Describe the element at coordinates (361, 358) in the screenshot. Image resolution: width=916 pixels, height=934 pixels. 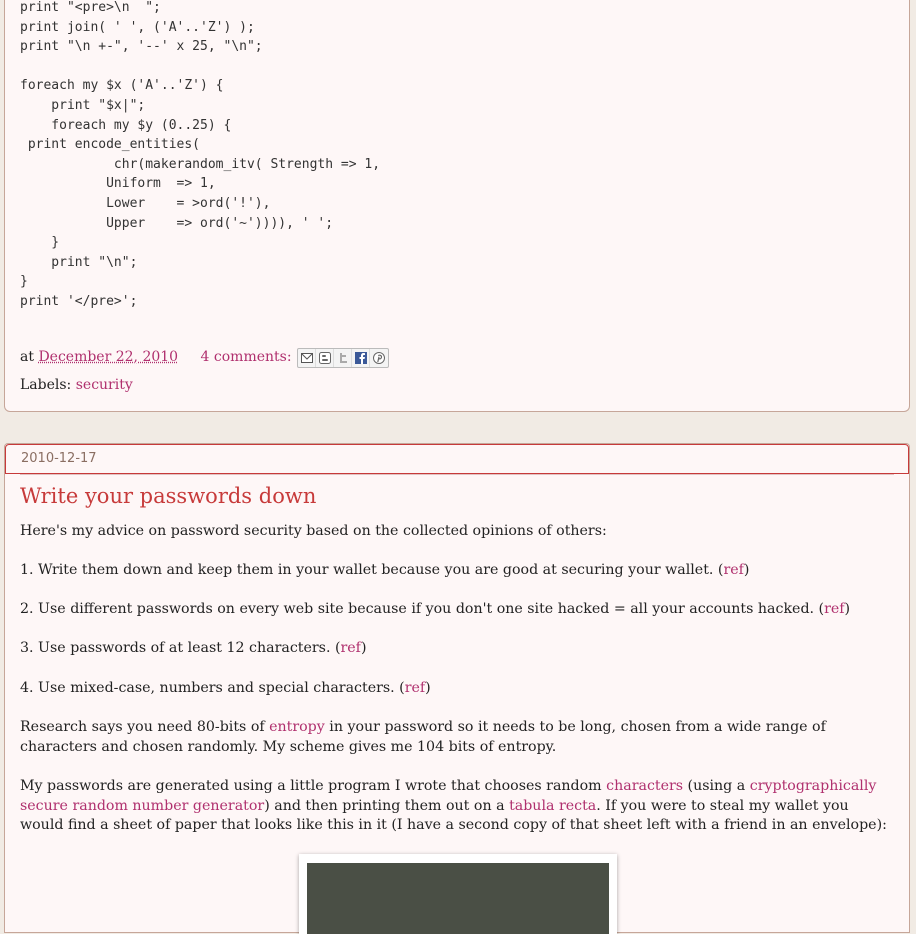
I see `facebook-icon` at that location.